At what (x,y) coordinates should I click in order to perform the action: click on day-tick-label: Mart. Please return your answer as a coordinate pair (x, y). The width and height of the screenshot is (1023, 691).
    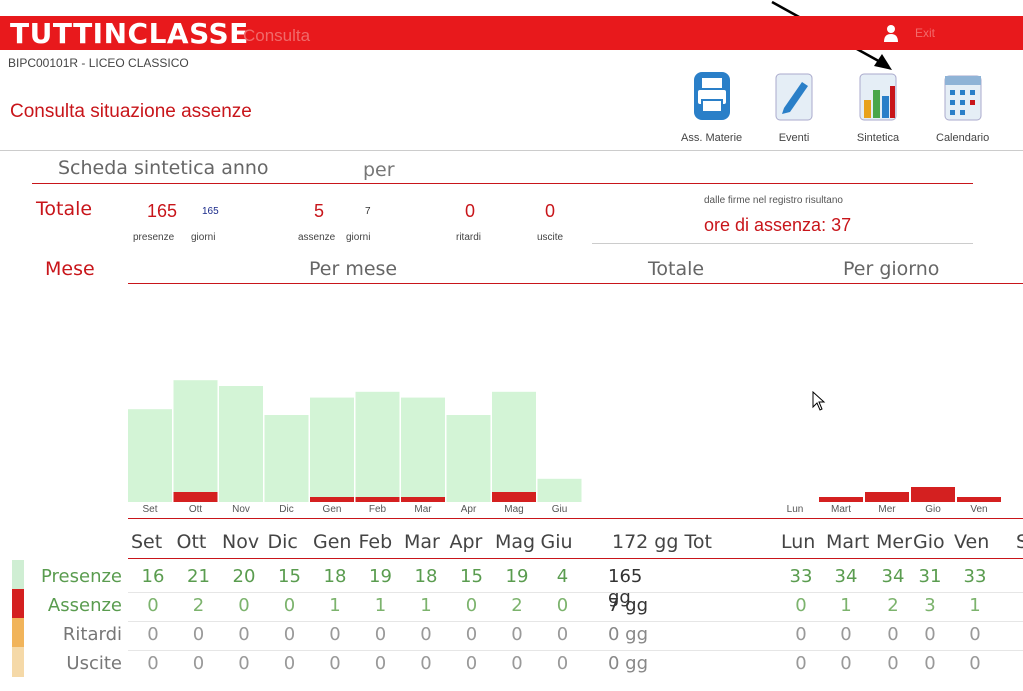
    Looking at the image, I should click on (841, 509).